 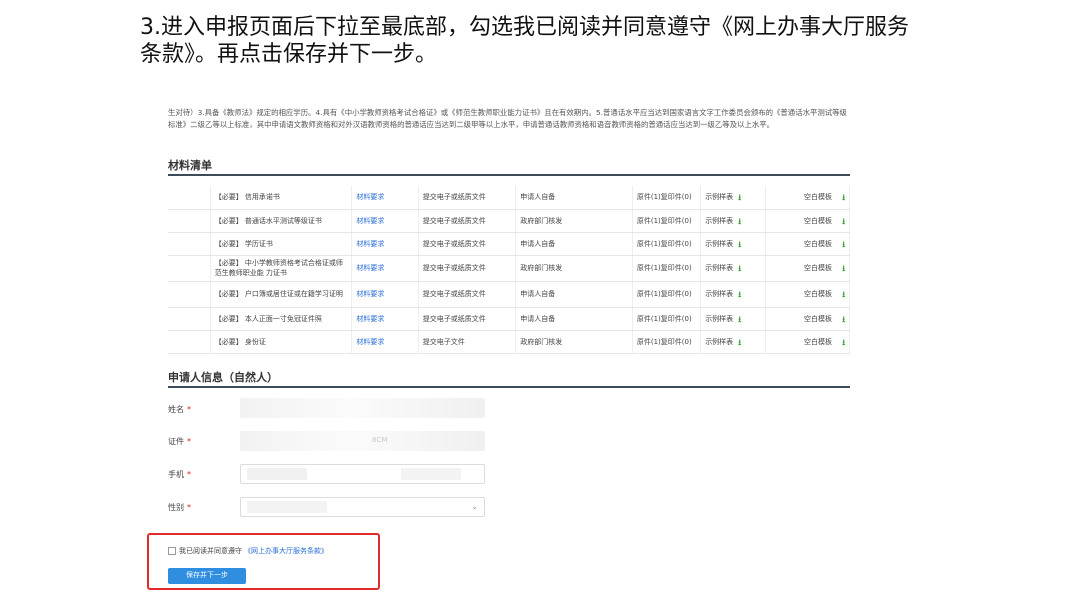 What do you see at coordinates (289, 54) in the screenshot?
I see `instruction-line-2: 条款》。再点击保存并下一步。` at bounding box center [289, 54].